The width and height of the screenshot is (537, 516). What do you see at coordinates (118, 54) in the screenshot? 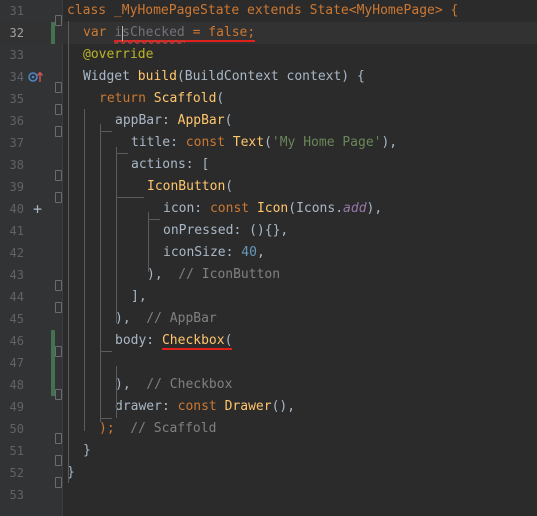
I see `code-text: @override` at bounding box center [118, 54].